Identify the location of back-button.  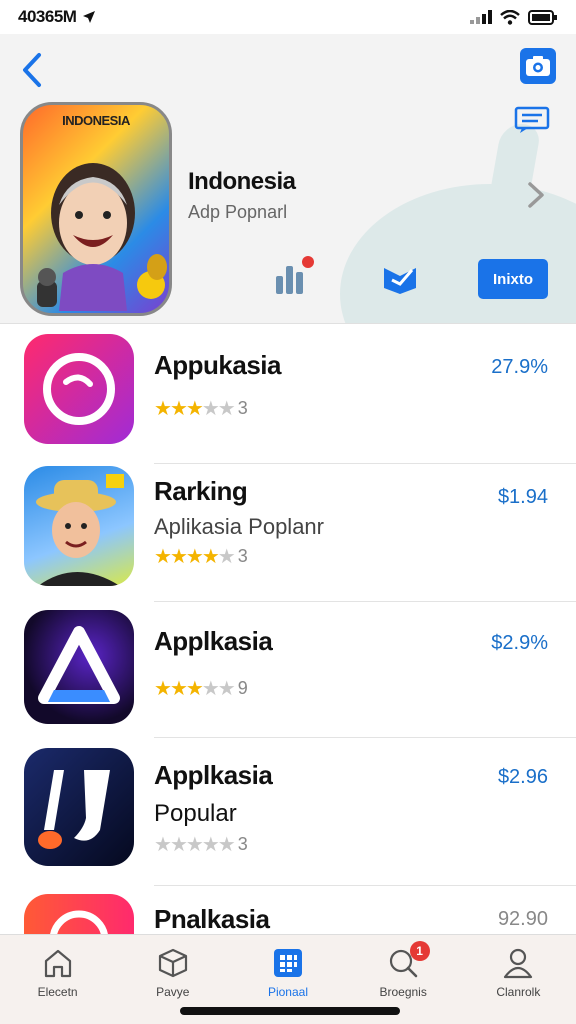
(32, 70).